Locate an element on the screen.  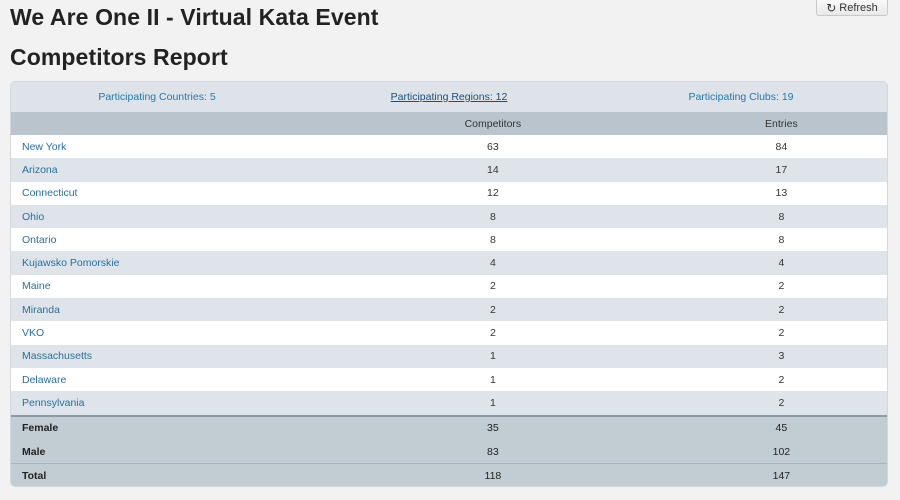
table-row: Maine 2 2 is located at coordinates (449, 286).